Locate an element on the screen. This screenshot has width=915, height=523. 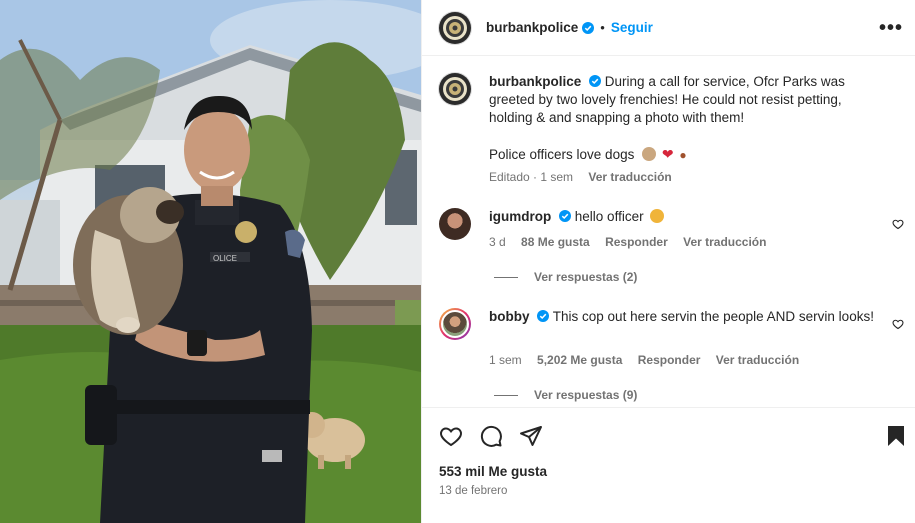
svg-text: OLICE is located at coordinates (225, 258).